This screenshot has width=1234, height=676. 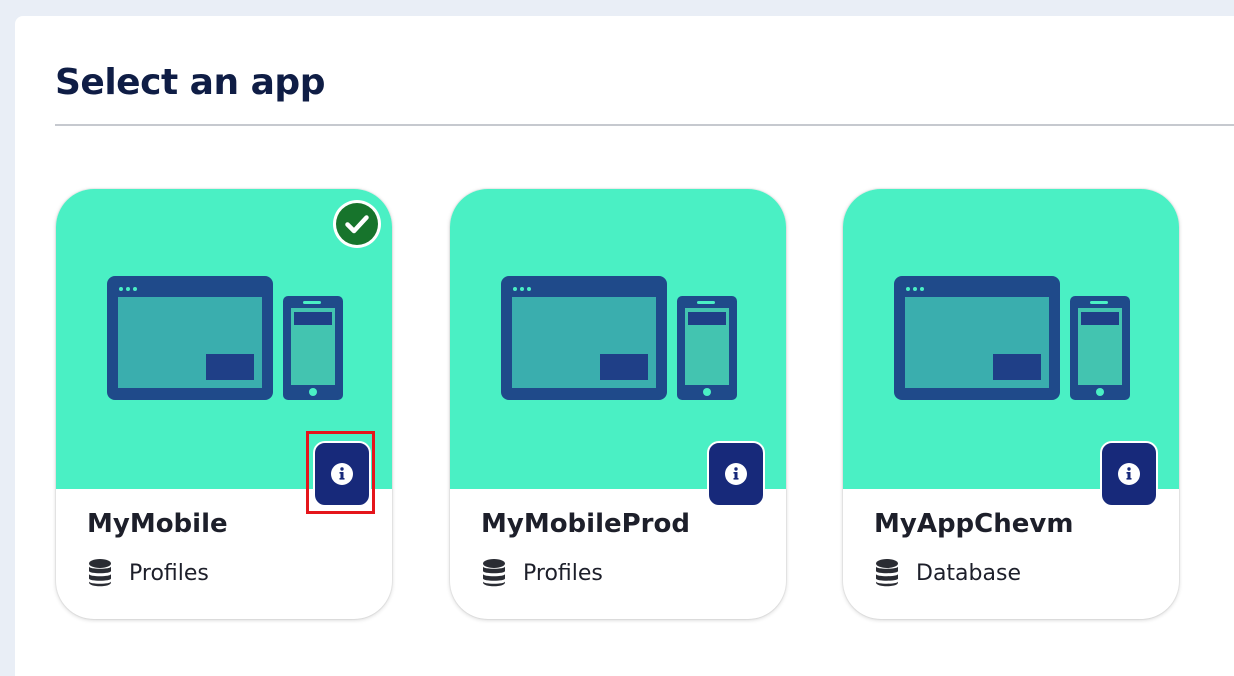 I want to click on app-type-label: Database, so click(x=968, y=573).